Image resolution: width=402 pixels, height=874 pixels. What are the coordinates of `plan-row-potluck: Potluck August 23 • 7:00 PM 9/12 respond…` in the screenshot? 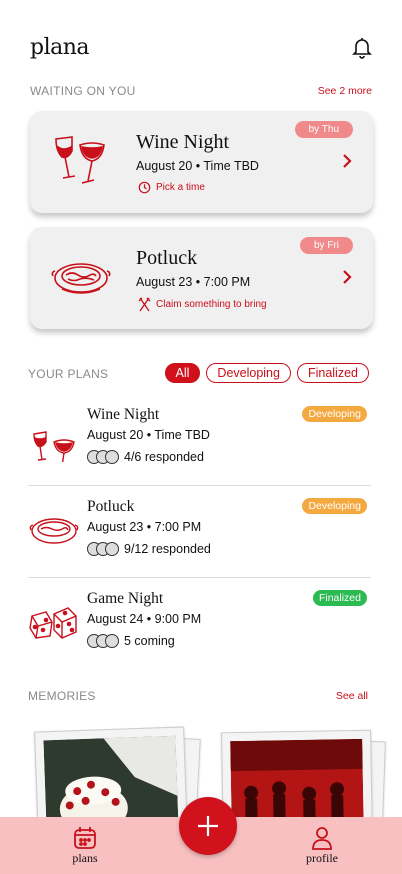 It's located at (199, 532).